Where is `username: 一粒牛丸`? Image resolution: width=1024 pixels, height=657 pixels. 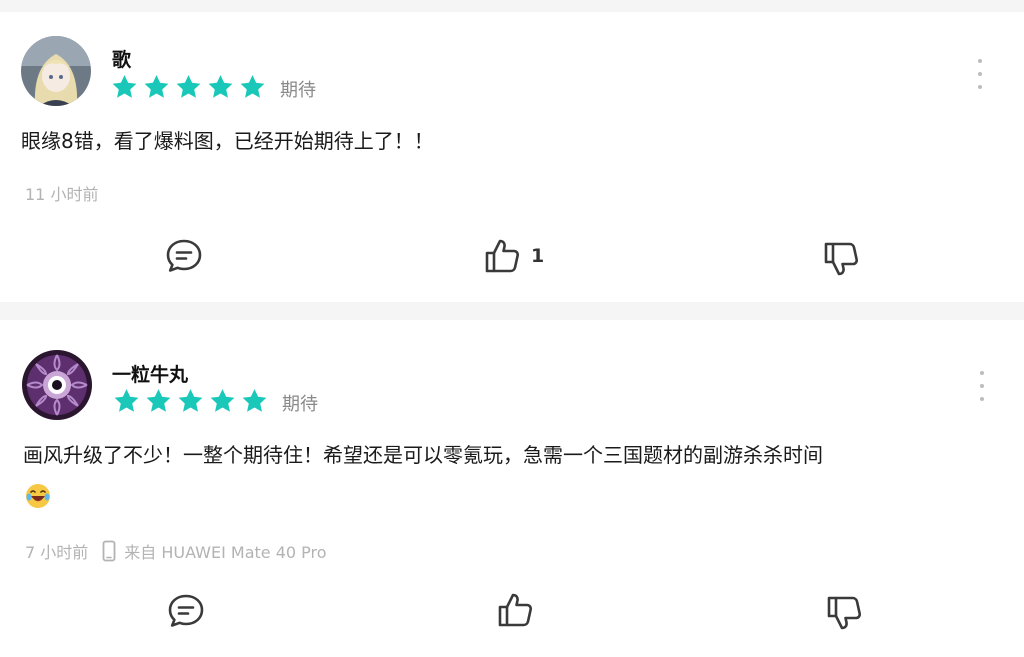
username: 一粒牛丸 is located at coordinates (150, 373).